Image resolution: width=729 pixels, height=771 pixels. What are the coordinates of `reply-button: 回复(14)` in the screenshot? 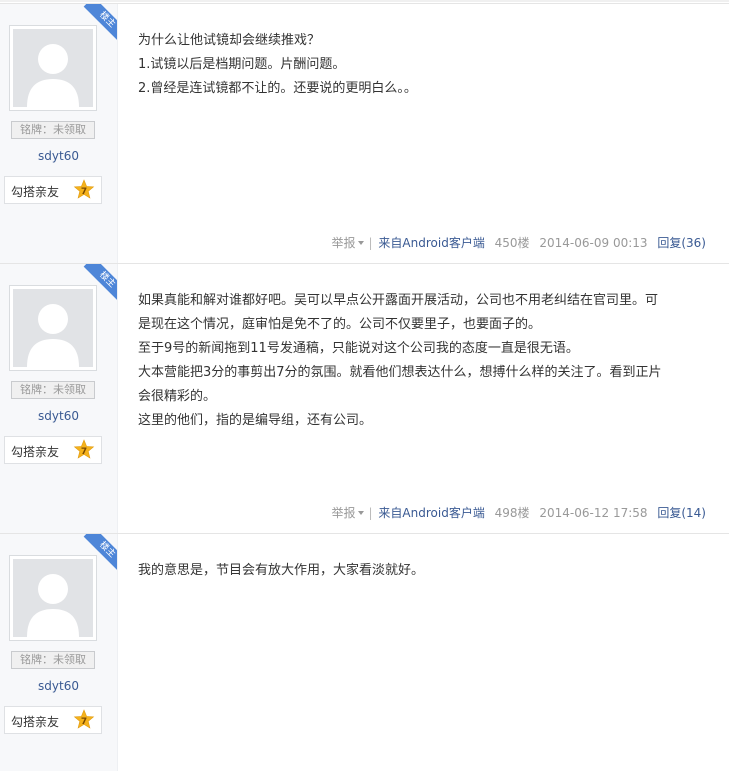 It's located at (681, 513).